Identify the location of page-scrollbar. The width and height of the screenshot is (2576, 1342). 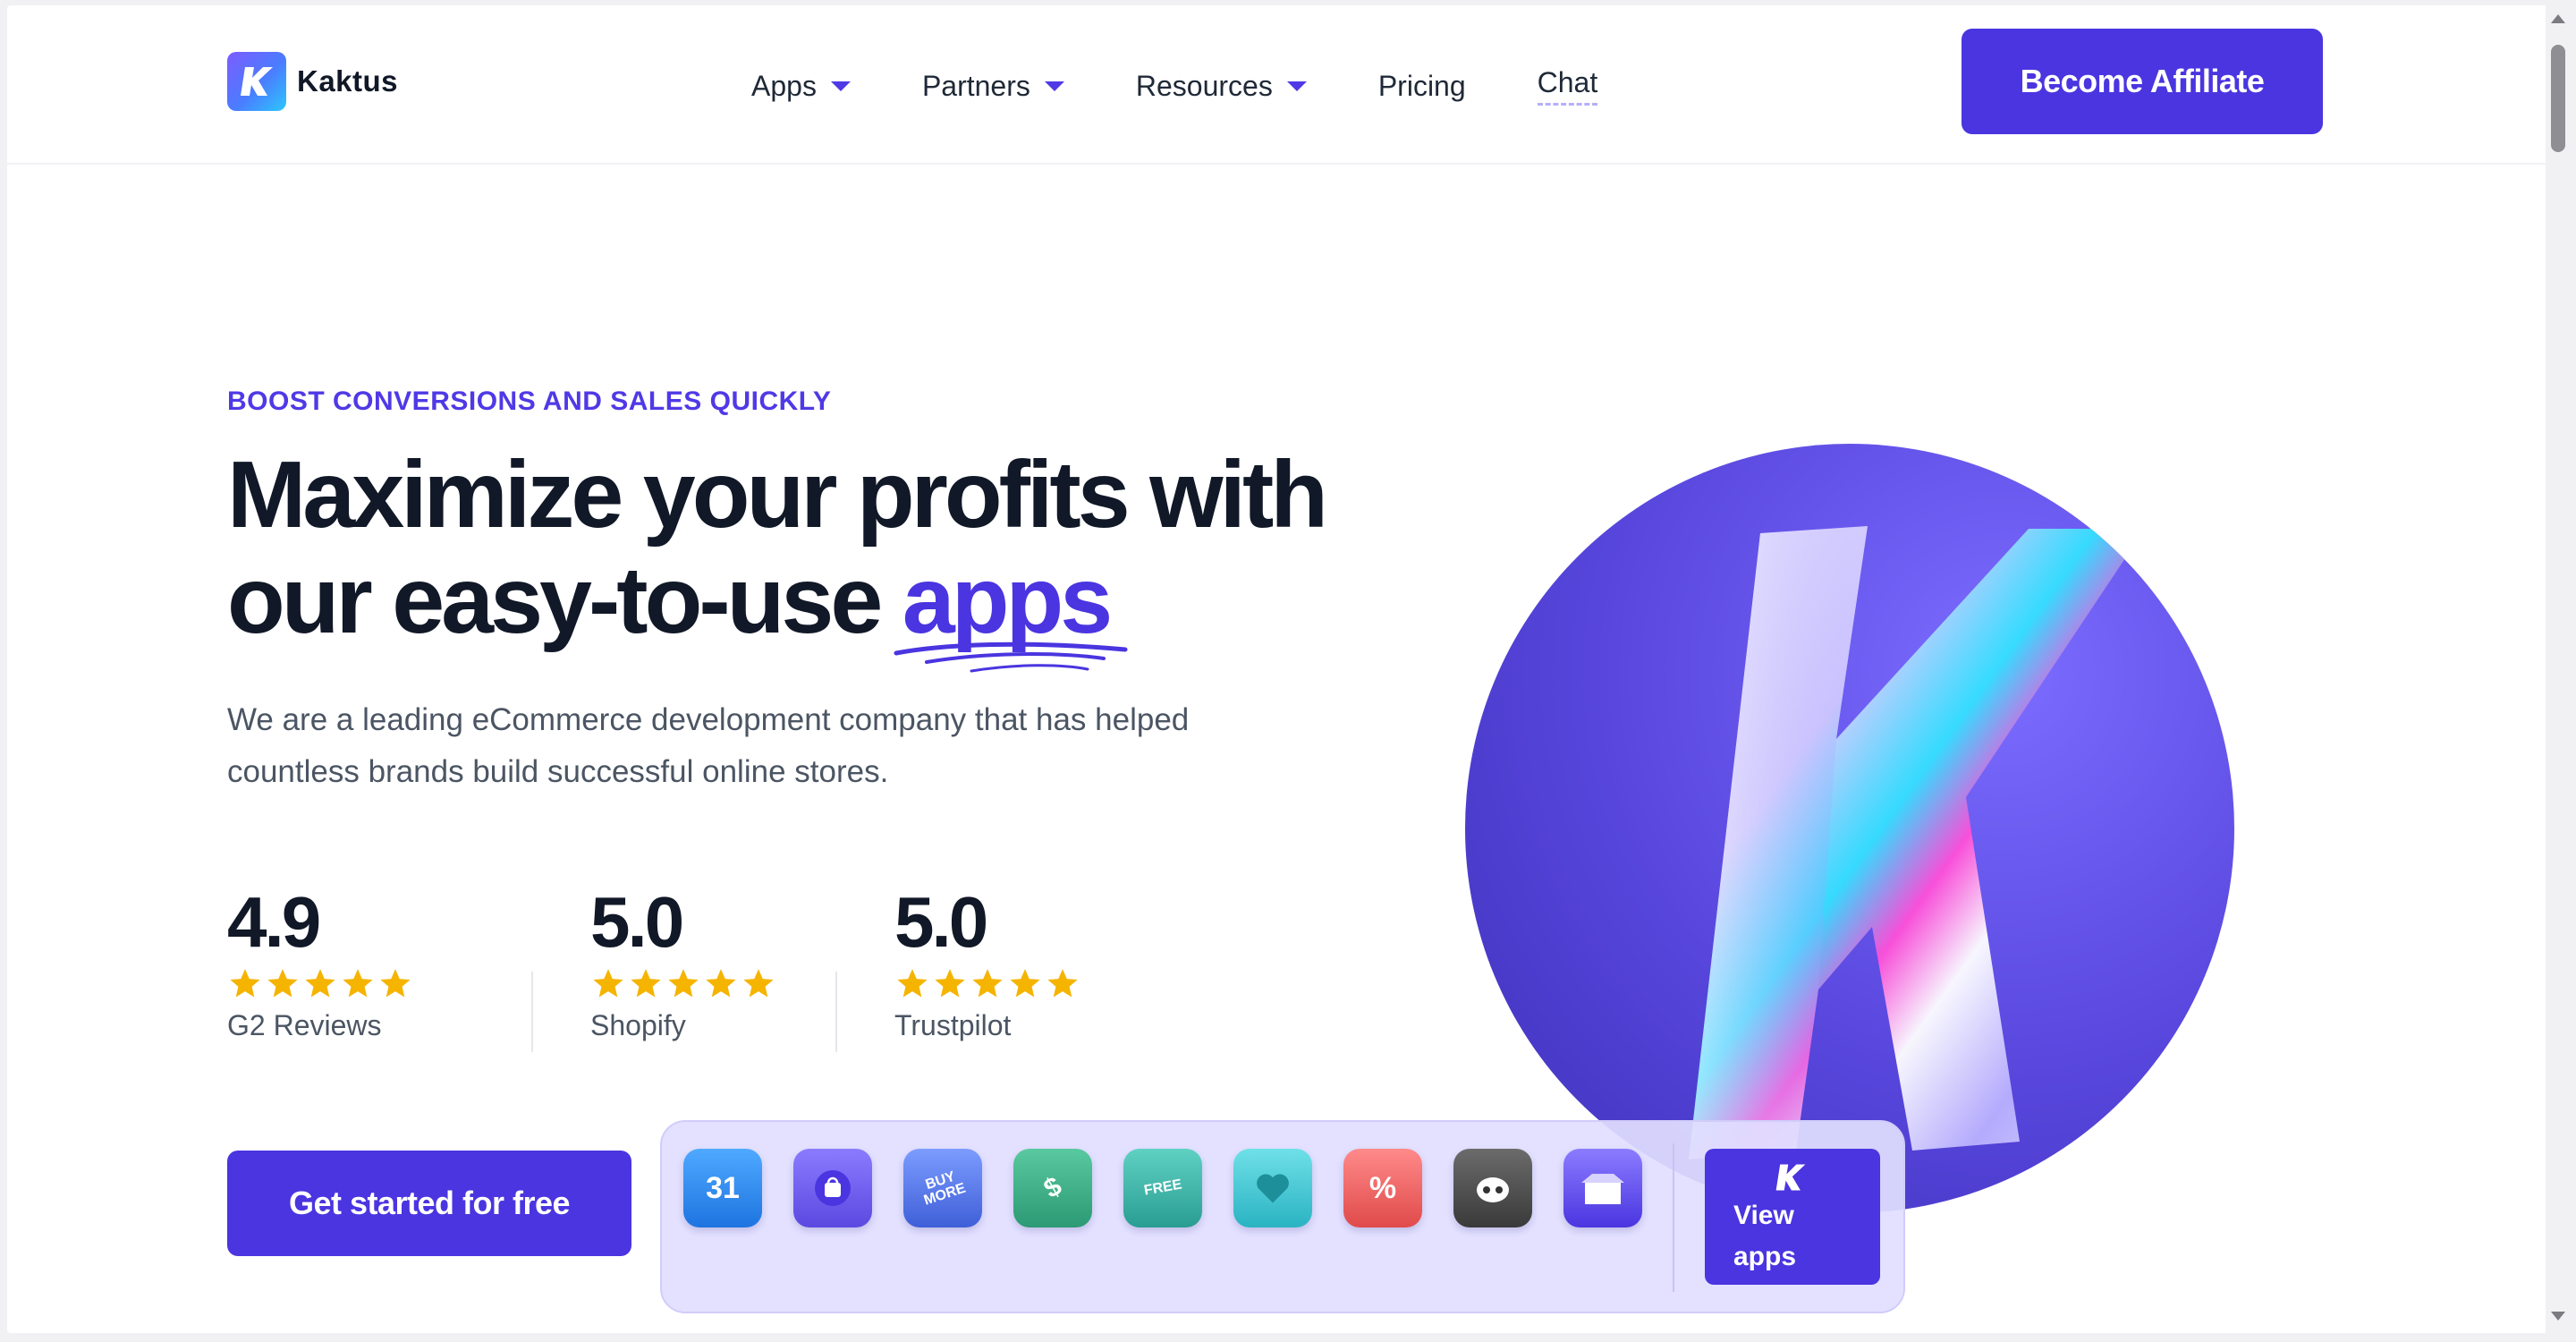
(2558, 669).